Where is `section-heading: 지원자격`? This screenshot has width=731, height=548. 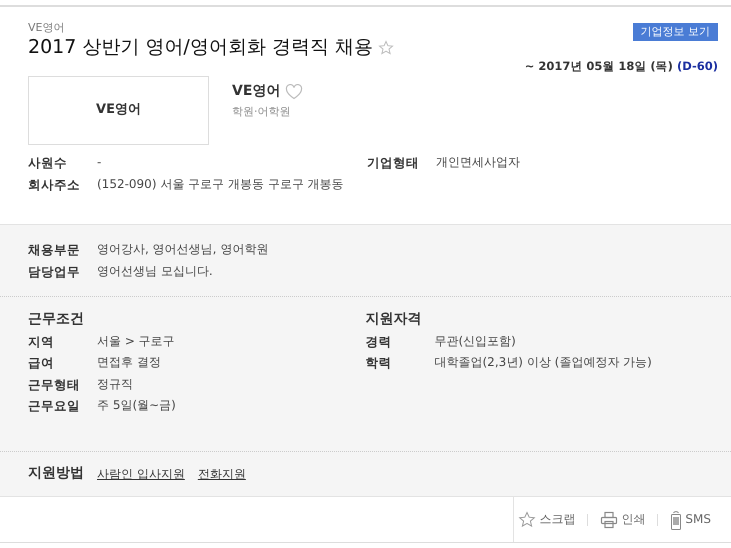 section-heading: 지원자격 is located at coordinates (394, 319).